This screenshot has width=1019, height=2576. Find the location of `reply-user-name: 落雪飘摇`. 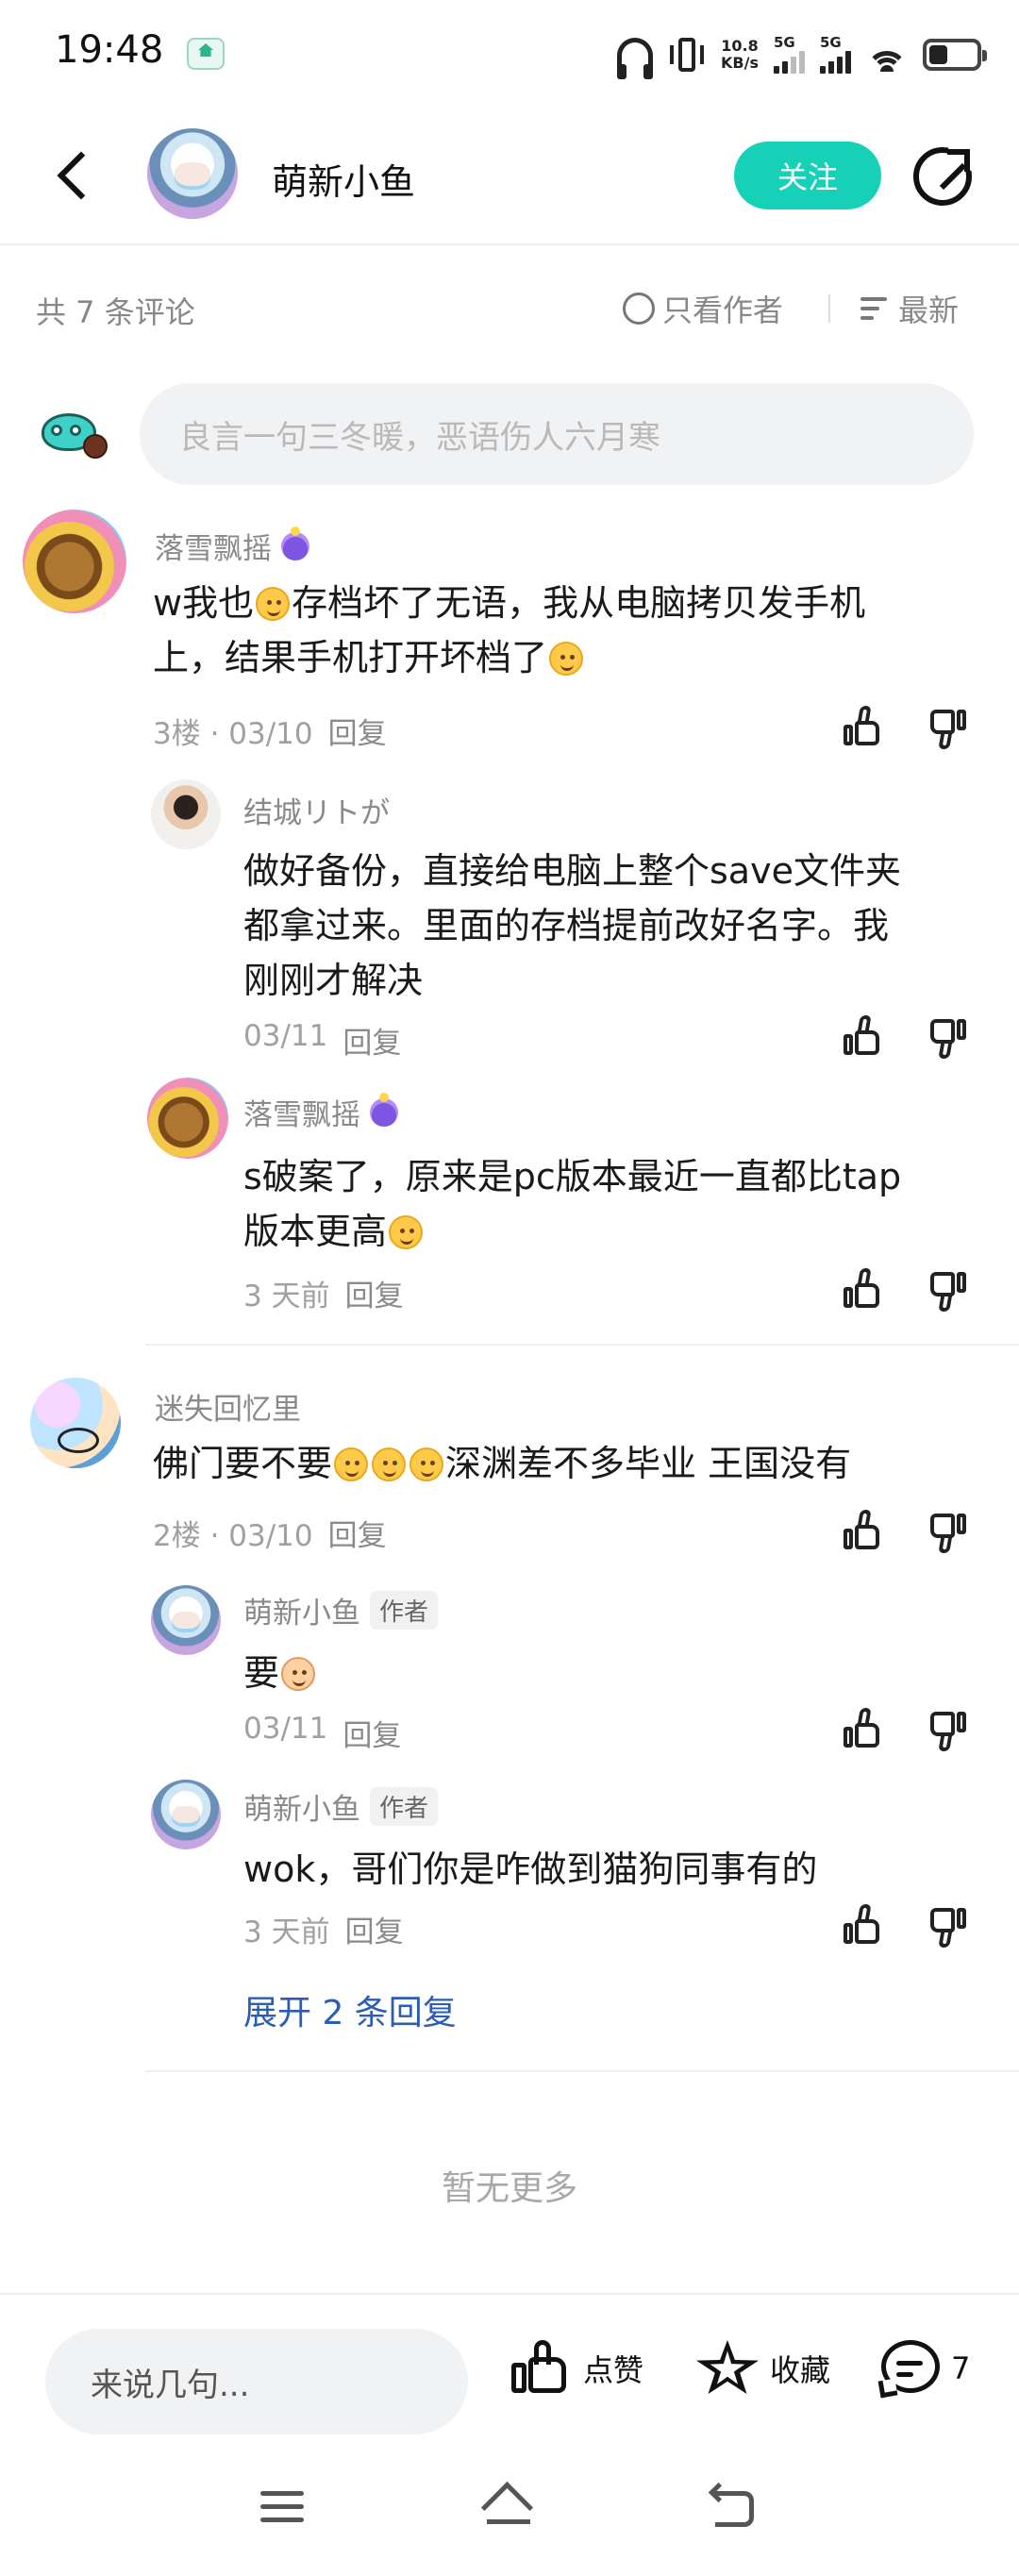

reply-user-name: 落雪飘摇 is located at coordinates (320, 1112).